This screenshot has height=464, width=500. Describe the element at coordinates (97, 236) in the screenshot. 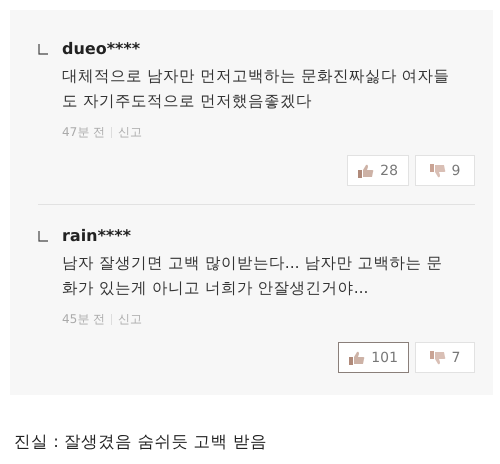

I see `username: rain****` at that location.